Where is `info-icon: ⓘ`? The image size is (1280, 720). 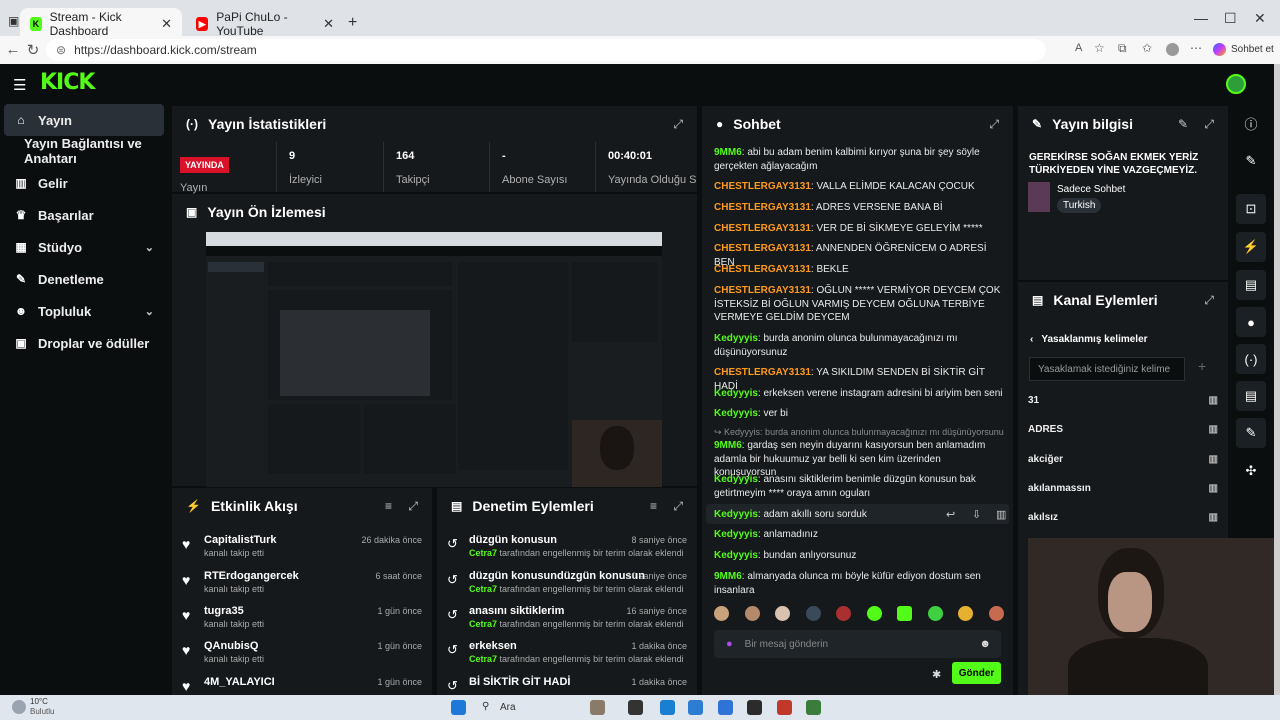 info-icon: ⓘ is located at coordinates (1251, 123).